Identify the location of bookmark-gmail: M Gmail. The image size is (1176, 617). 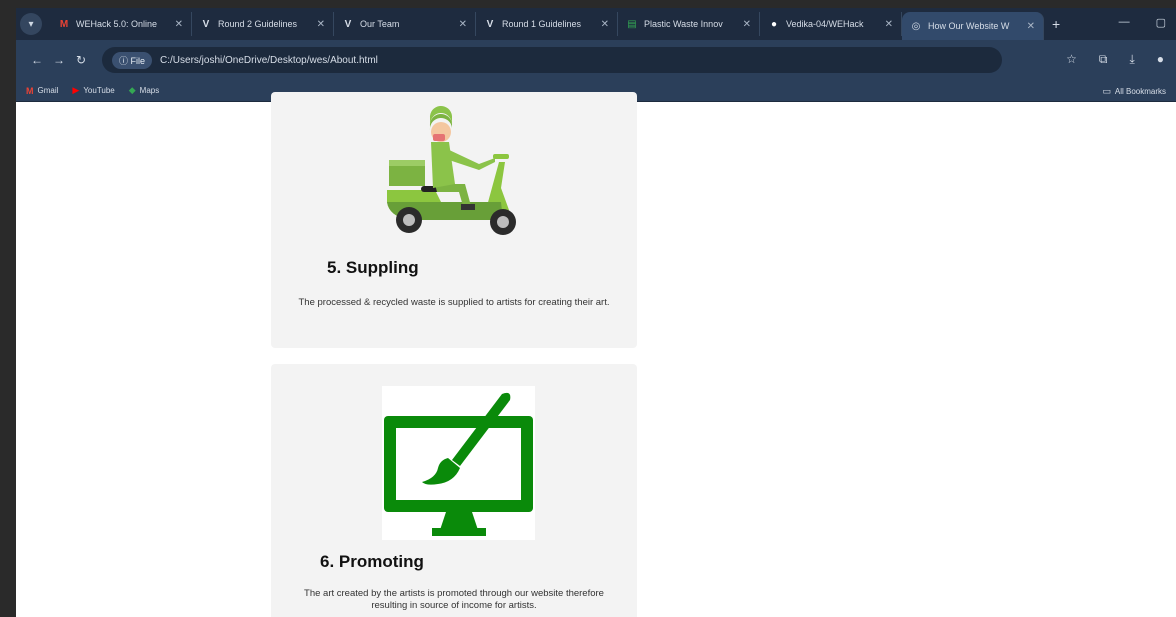
(42, 91).